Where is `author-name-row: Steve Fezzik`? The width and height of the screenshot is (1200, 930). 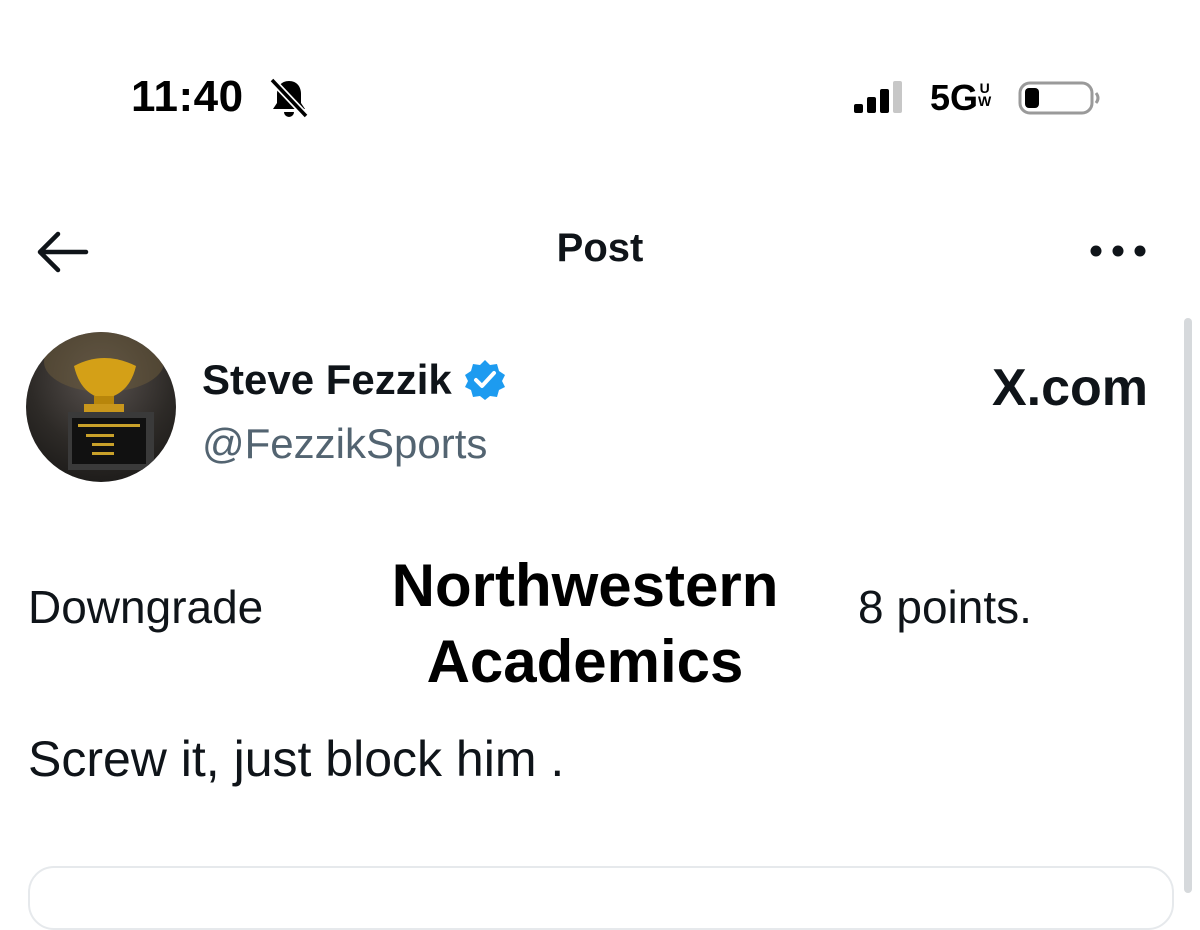
author-name-row: Steve Fezzik is located at coordinates (354, 380).